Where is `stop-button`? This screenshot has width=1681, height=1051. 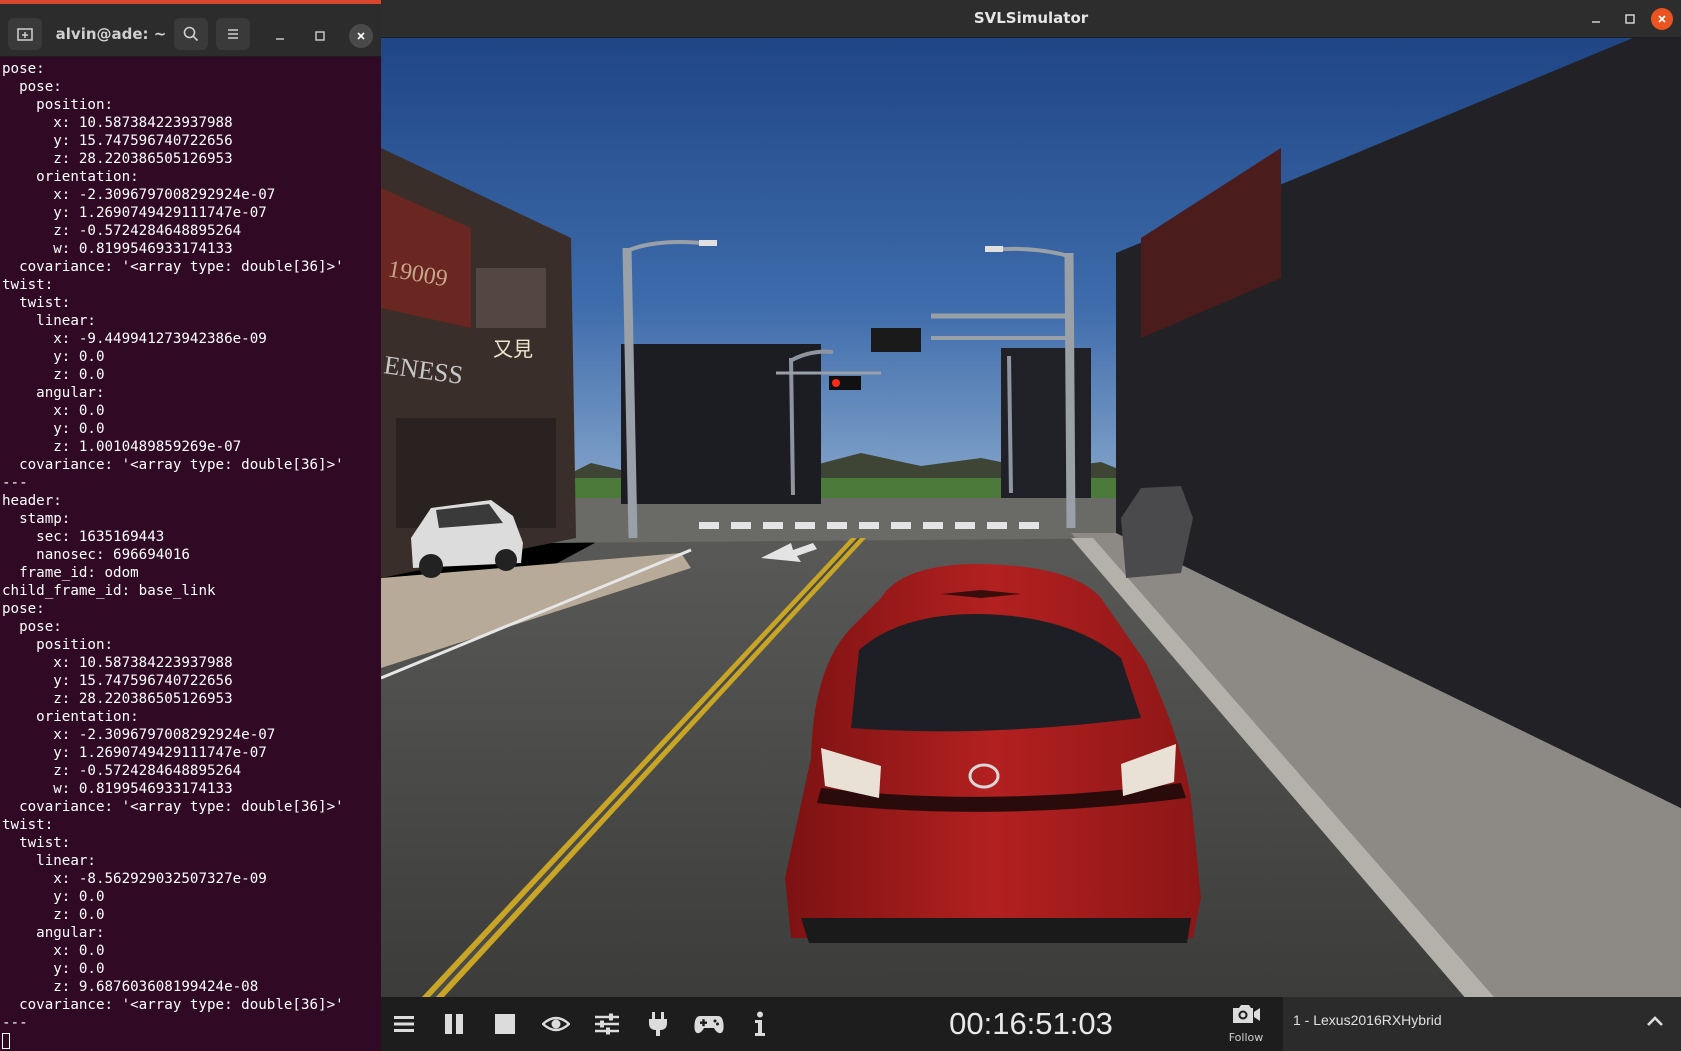
stop-button is located at coordinates (505, 1024).